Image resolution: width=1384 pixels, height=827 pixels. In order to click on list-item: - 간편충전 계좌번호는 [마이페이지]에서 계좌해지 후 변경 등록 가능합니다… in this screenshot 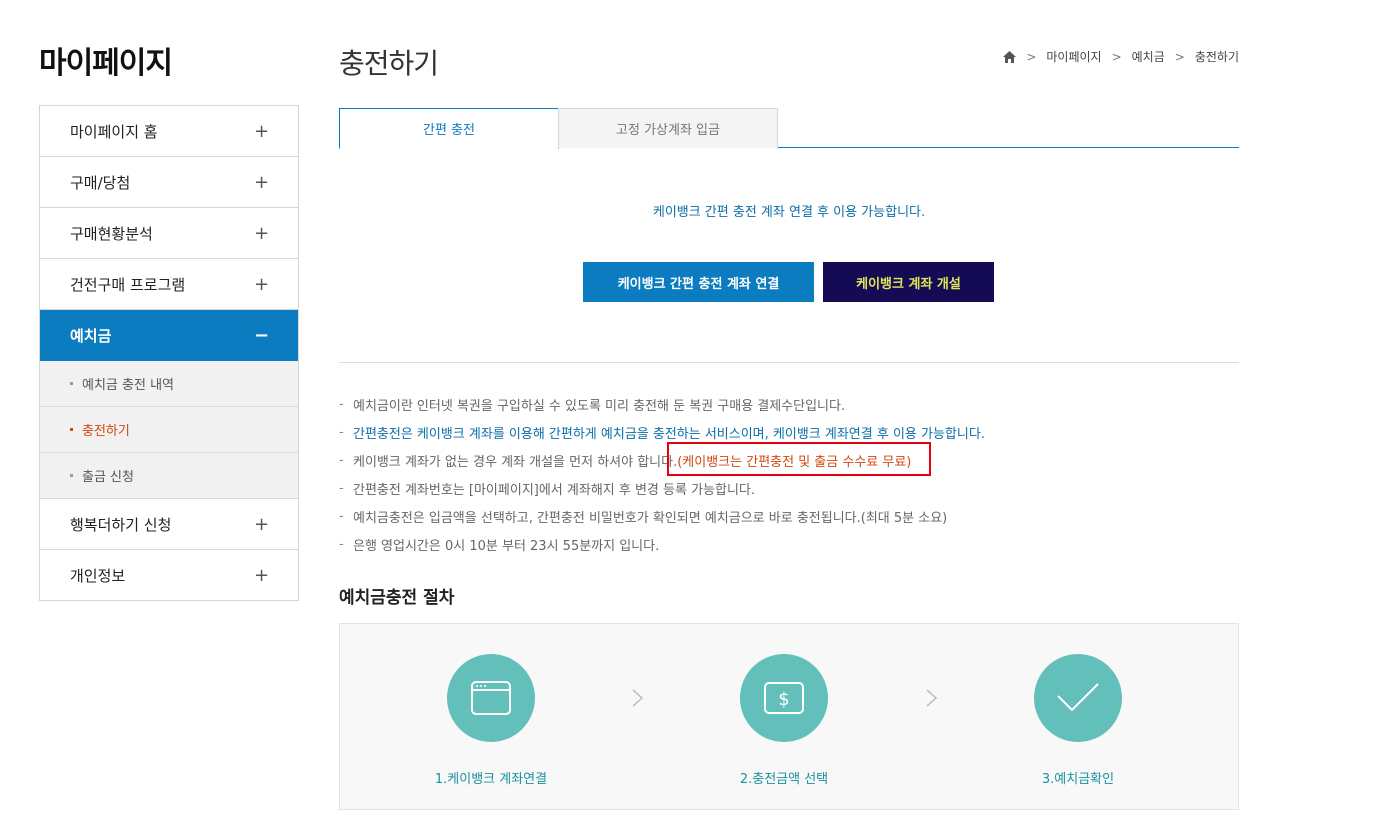, I will do `click(547, 489)`.